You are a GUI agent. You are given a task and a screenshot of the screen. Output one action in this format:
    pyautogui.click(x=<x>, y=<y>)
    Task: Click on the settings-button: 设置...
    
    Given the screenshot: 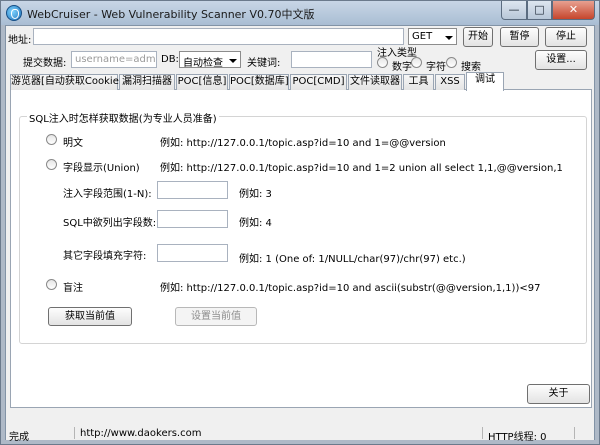 What is the action you would take?
    pyautogui.click(x=561, y=60)
    